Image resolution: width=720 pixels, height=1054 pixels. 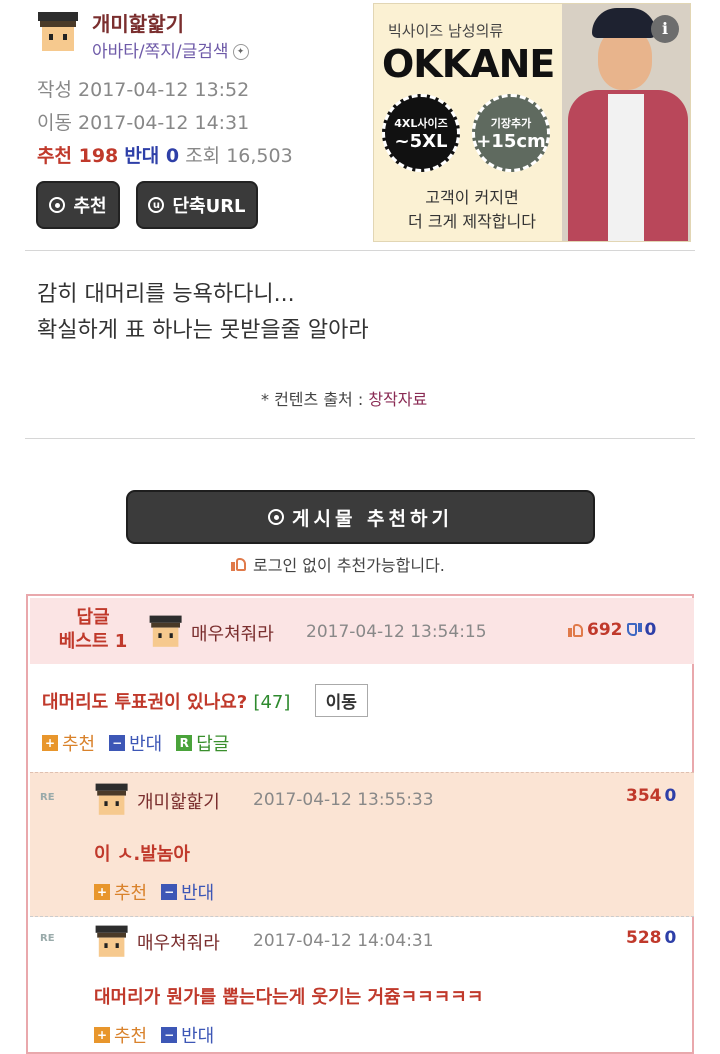 I want to click on comment-date: 2017-04-12 13:54:15, so click(x=396, y=632).